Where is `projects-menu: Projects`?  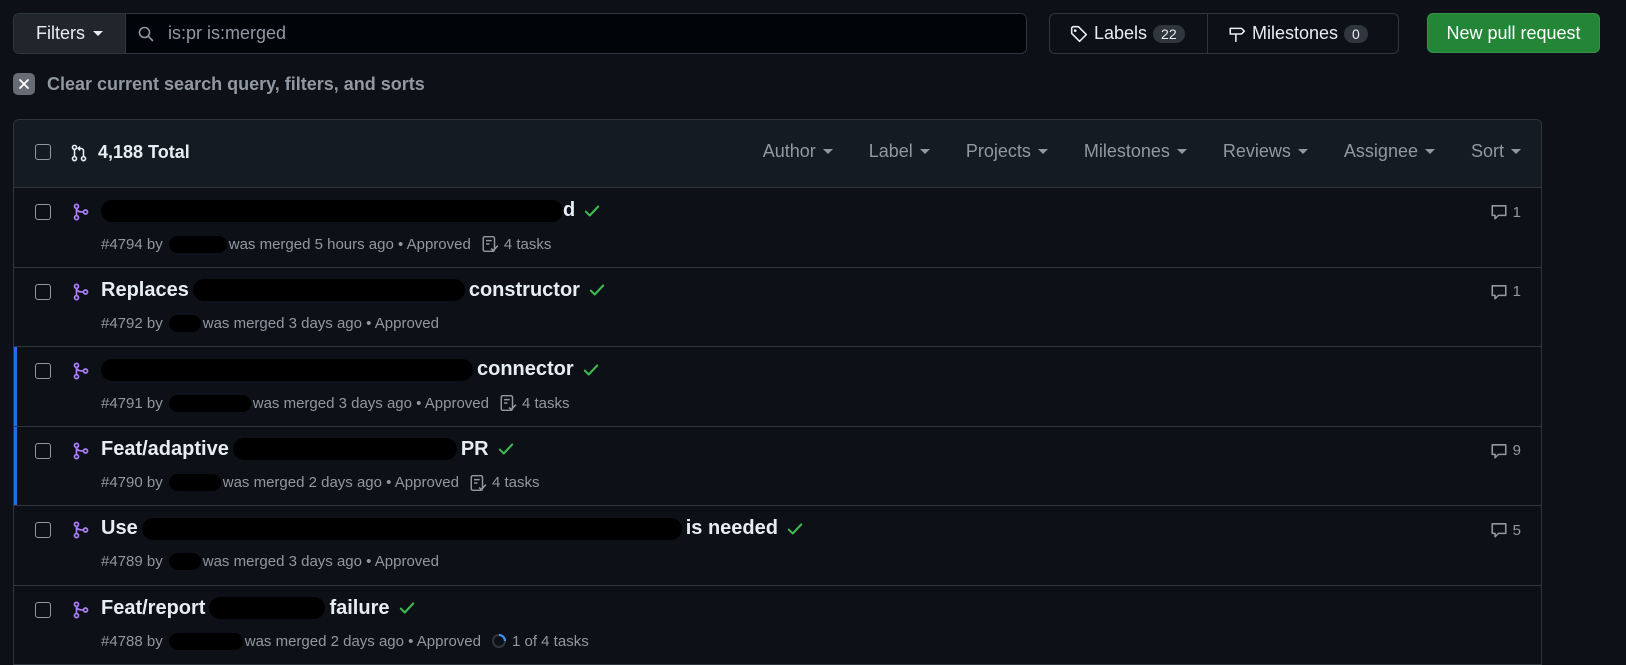
projects-menu: Projects is located at coordinates (1007, 151).